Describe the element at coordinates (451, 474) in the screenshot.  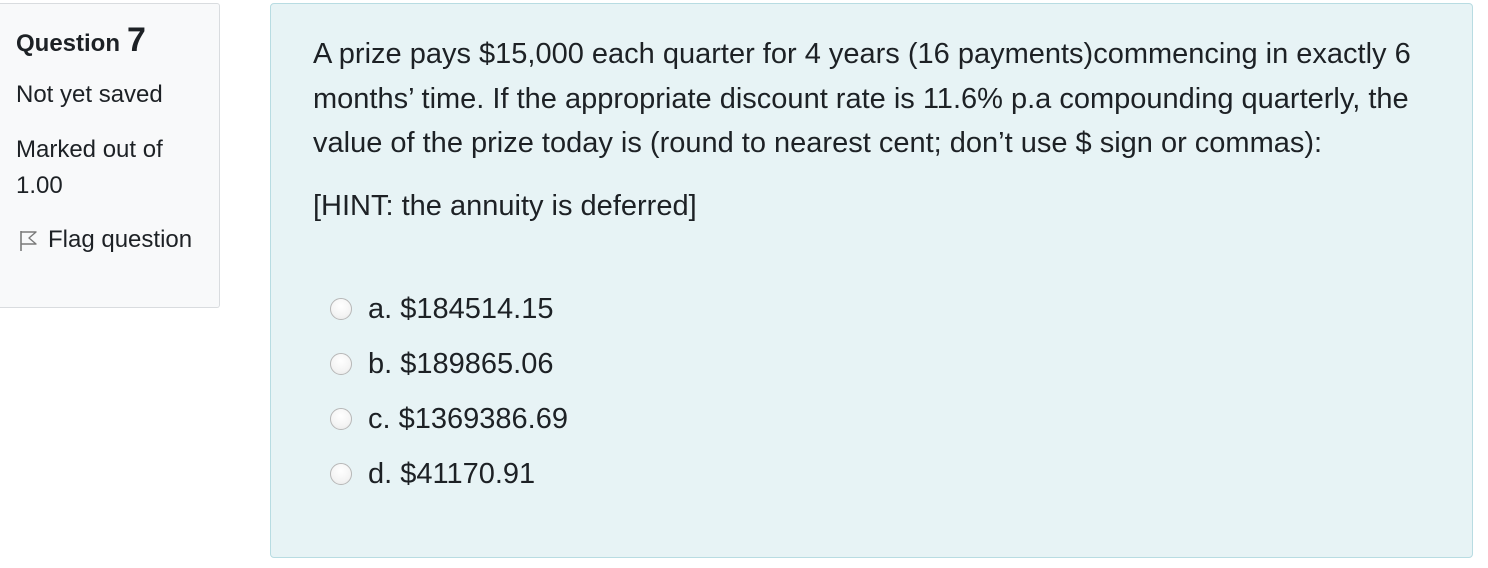
I see `answer-label-d: d. $41170.91` at that location.